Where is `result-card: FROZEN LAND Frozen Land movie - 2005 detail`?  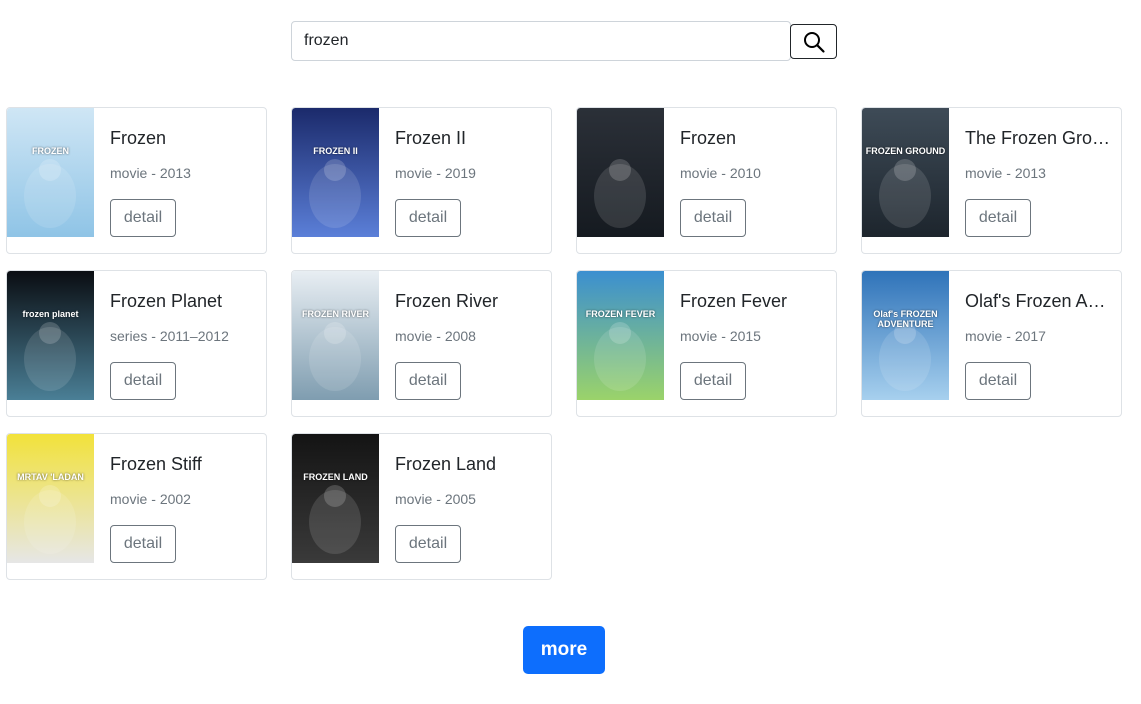 result-card: FROZEN LAND Frozen Land movie - 2005 detail is located at coordinates (421, 506).